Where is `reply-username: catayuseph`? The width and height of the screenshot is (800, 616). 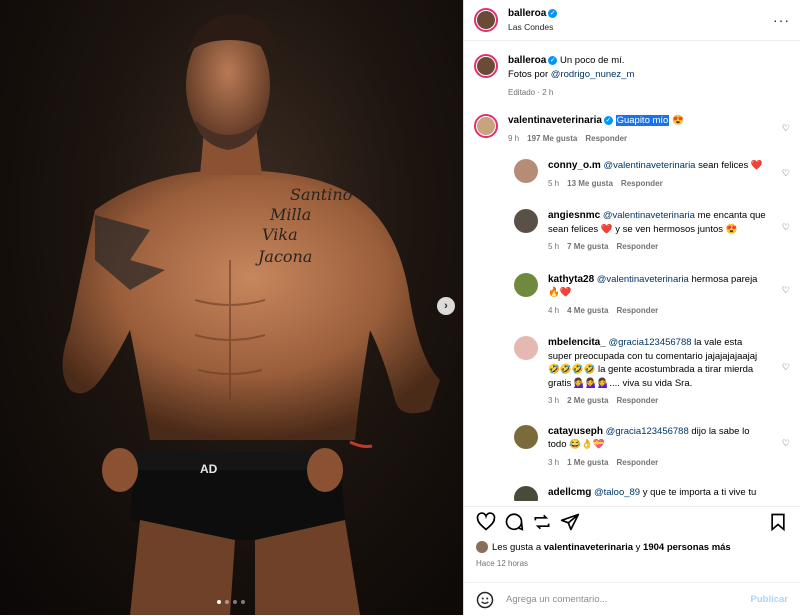
reply-username: catayuseph is located at coordinates (575, 431).